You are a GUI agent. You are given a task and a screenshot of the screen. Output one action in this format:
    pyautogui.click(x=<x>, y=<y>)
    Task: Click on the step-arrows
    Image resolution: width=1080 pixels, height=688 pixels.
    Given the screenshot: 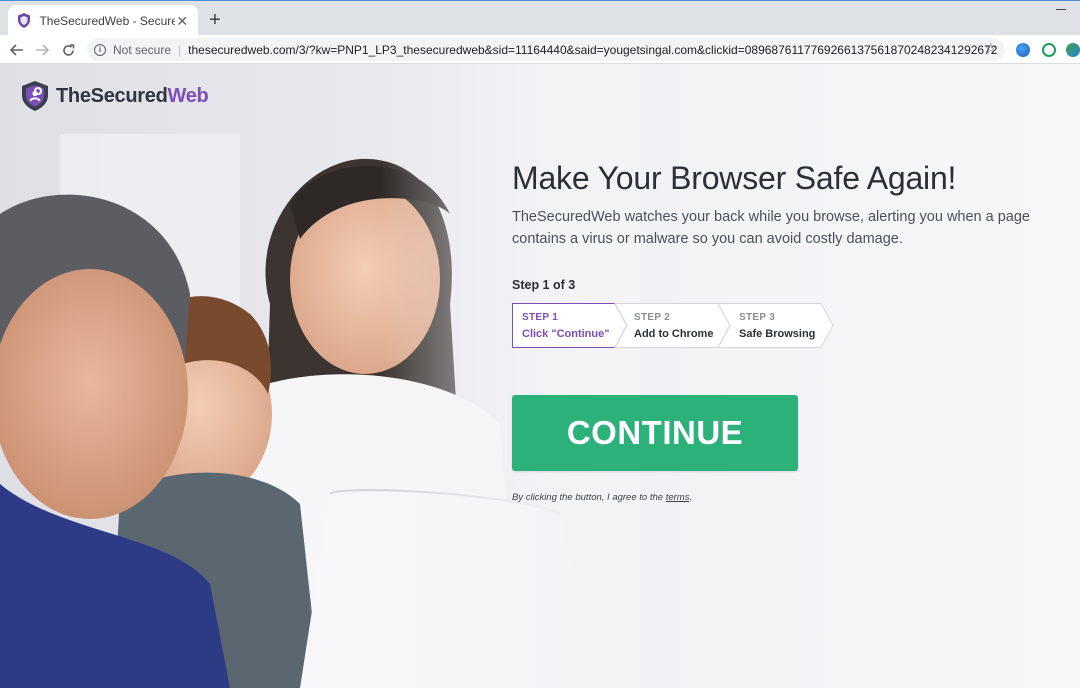 What is the action you would take?
    pyautogui.click(x=673, y=325)
    